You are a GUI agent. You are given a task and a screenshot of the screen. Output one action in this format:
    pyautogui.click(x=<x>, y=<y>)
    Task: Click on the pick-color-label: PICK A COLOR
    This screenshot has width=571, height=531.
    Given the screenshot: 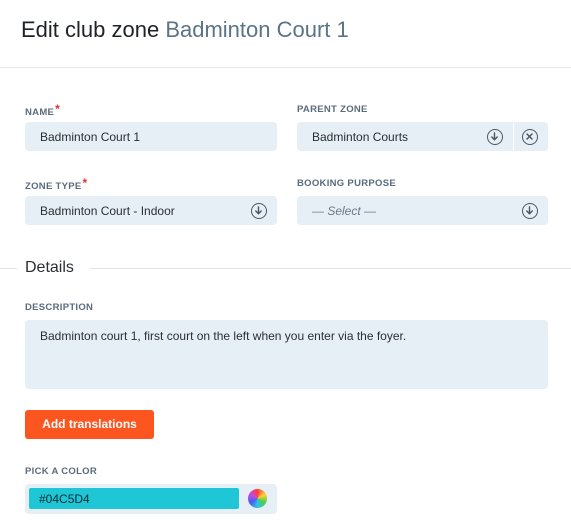 What is the action you would take?
    pyautogui.click(x=61, y=471)
    